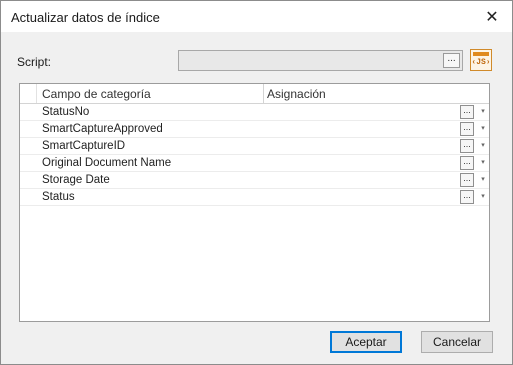  I want to click on table-row: StatusNo... ▾, so click(254, 112).